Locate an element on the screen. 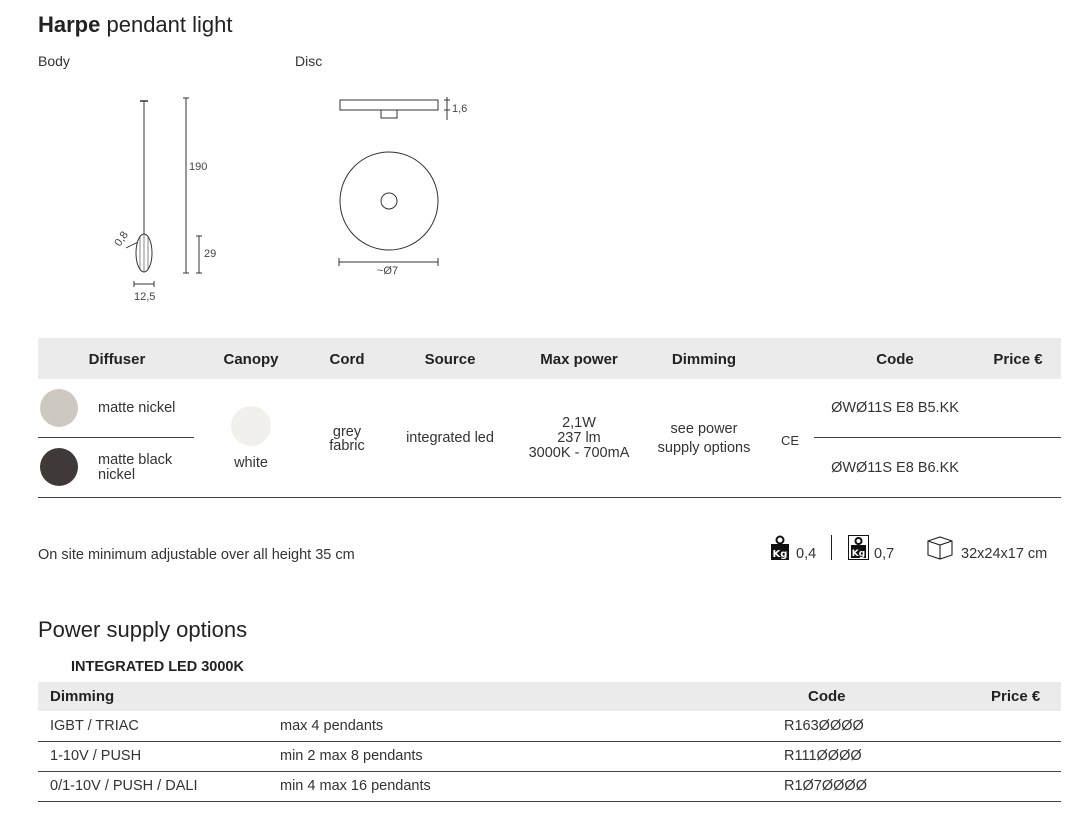  header-max-power: Max power is located at coordinates (579, 359).